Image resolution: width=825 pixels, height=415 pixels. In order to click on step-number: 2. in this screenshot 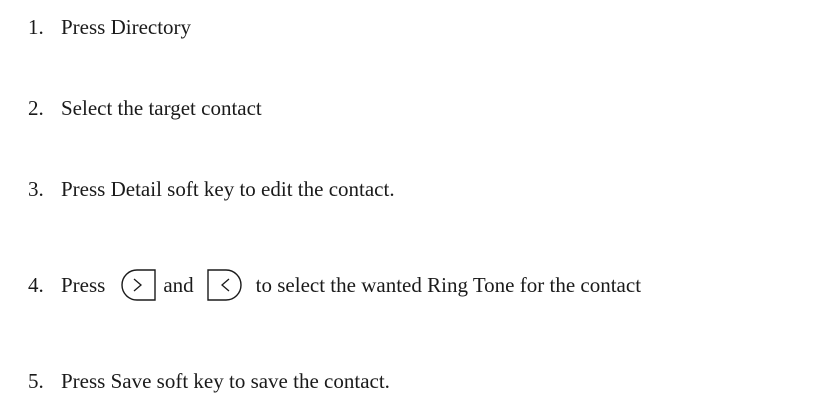, I will do `click(36, 107)`.